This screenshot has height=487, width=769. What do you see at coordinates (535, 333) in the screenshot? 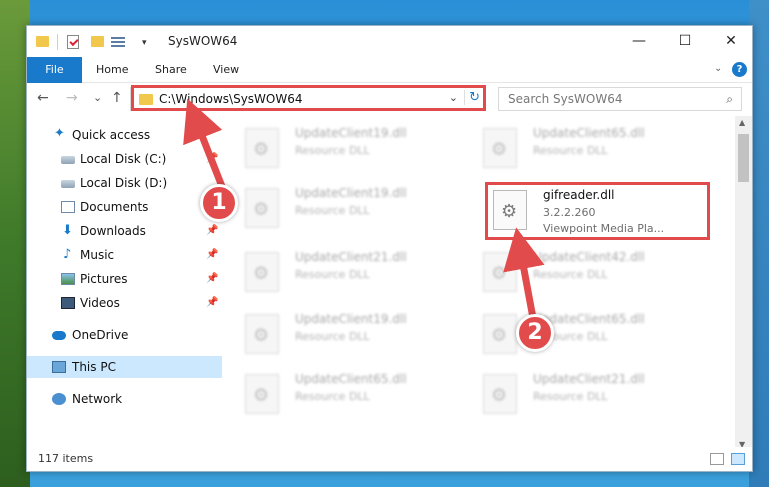
I see `step-2-badge: 2` at bounding box center [535, 333].